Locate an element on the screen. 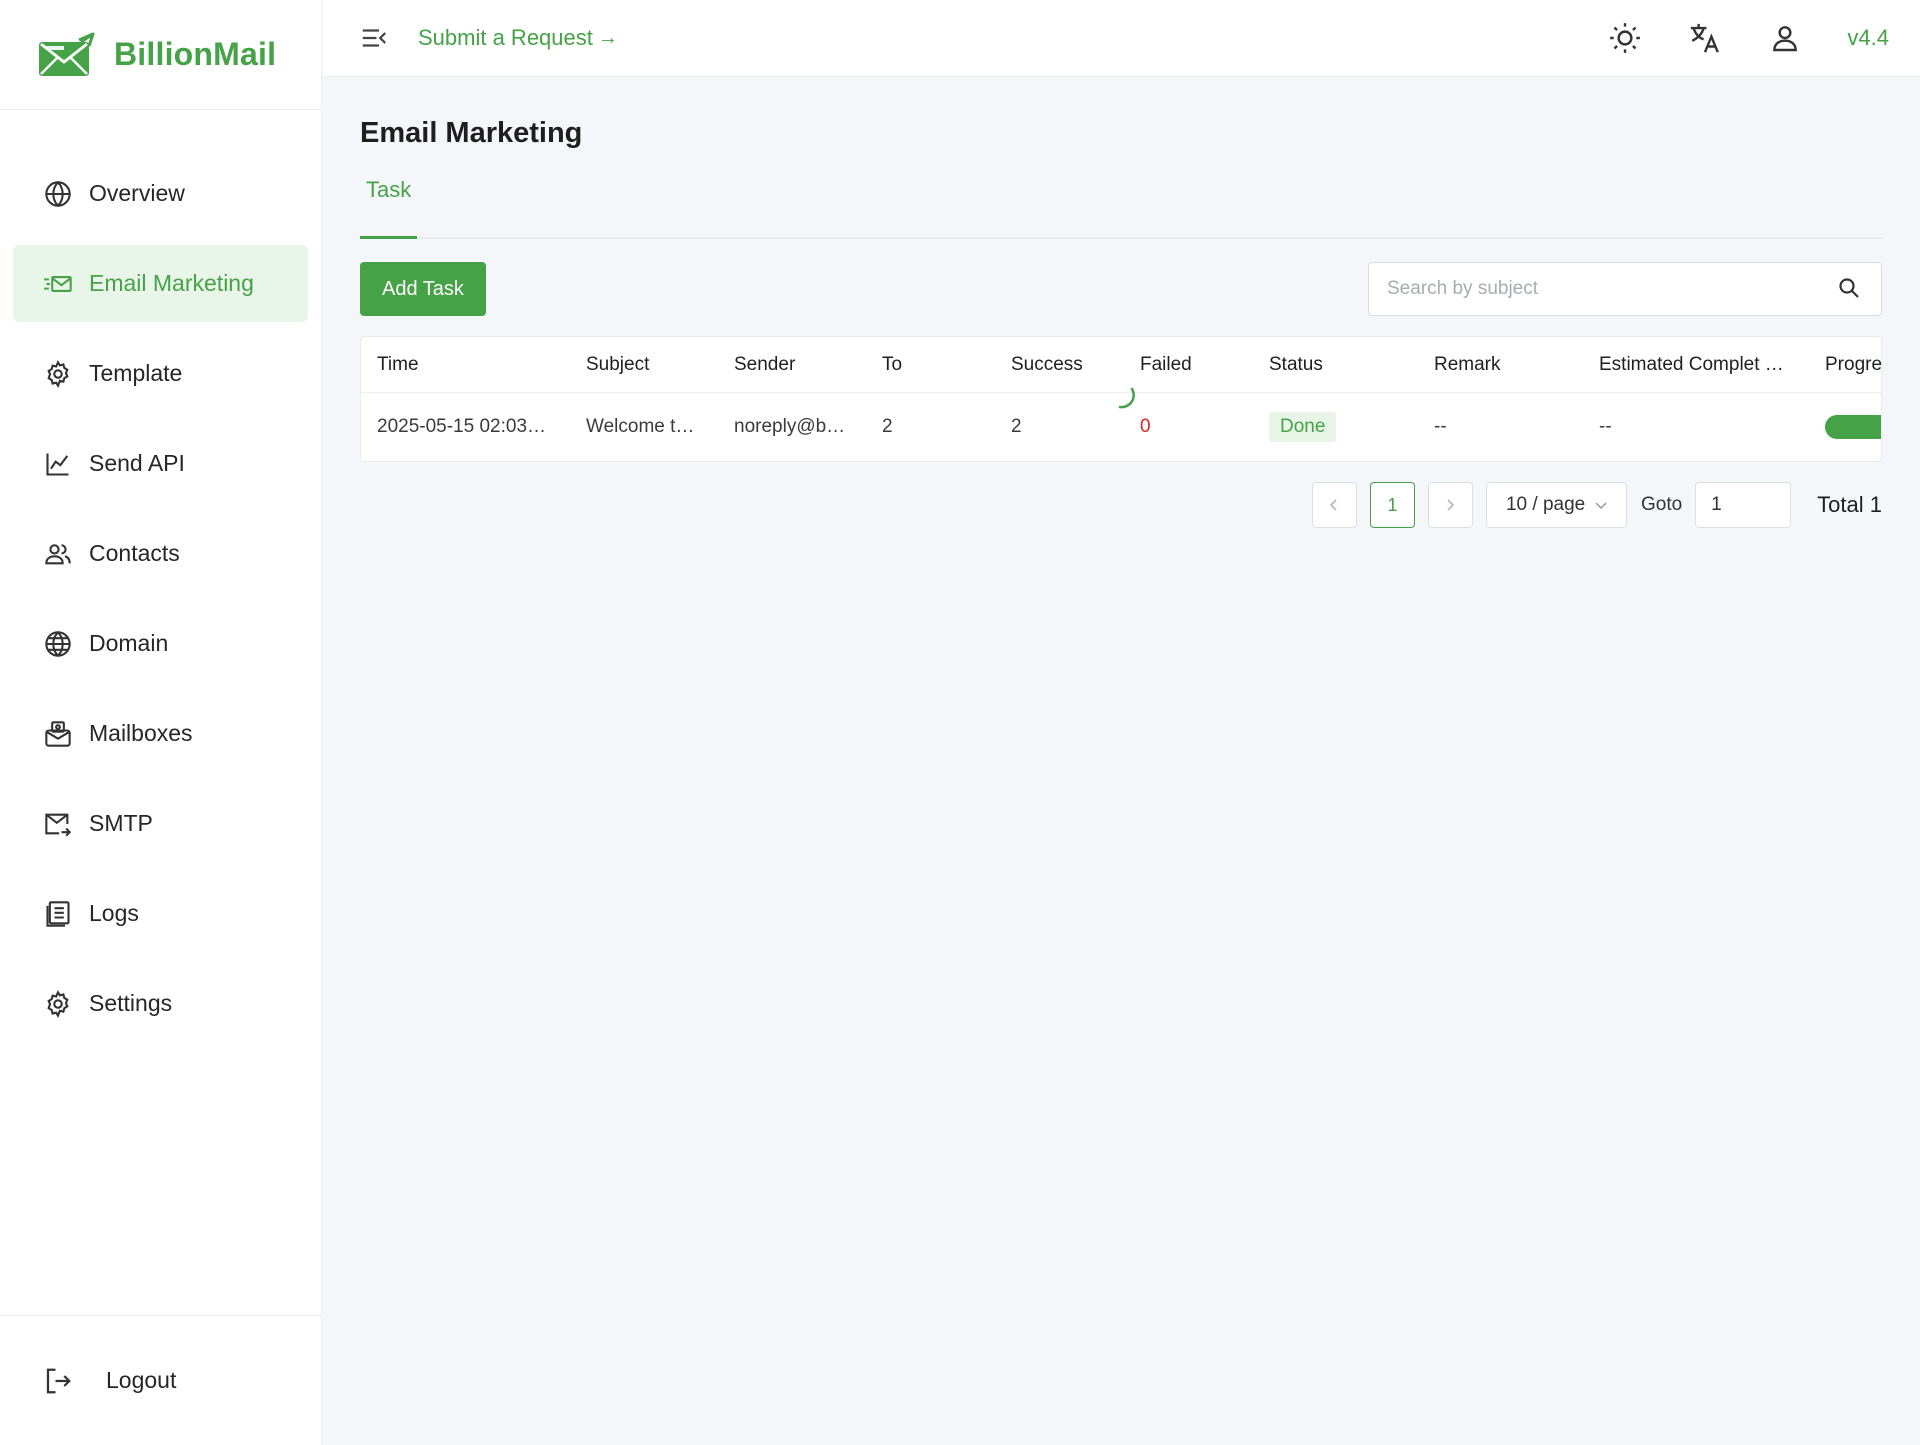  email-send-icon is located at coordinates (58, 284).